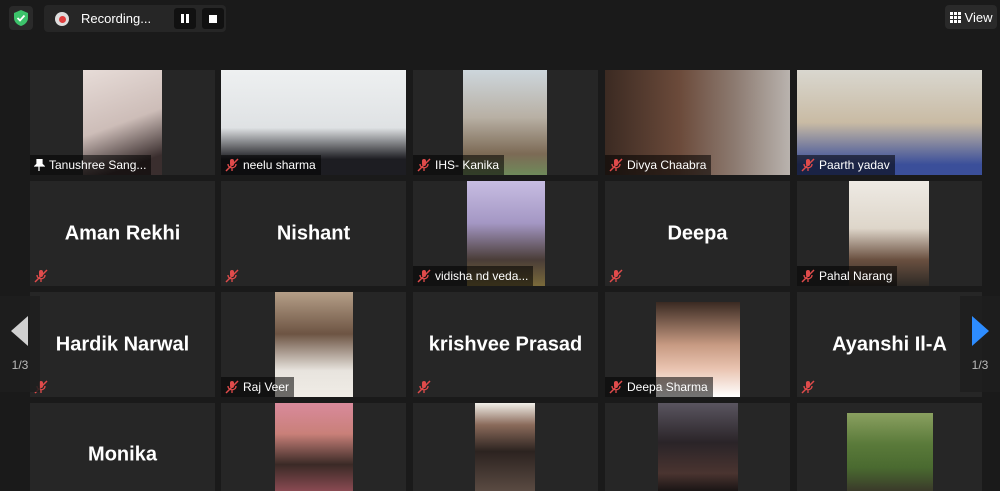 Image resolution: width=1000 pixels, height=491 pixels. I want to click on participant-display-name: Deepa, so click(697, 233).